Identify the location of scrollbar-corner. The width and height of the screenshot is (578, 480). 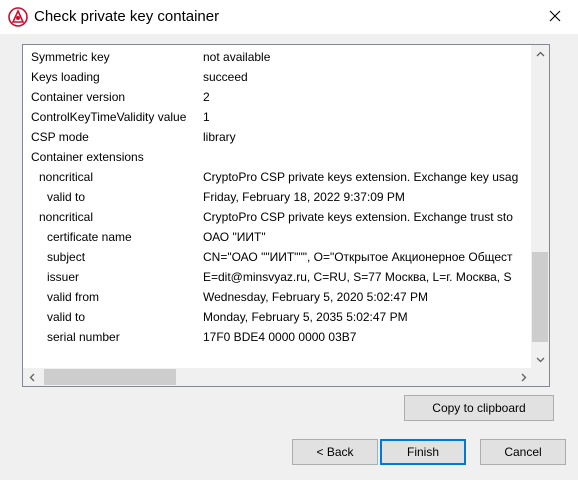
(540, 377).